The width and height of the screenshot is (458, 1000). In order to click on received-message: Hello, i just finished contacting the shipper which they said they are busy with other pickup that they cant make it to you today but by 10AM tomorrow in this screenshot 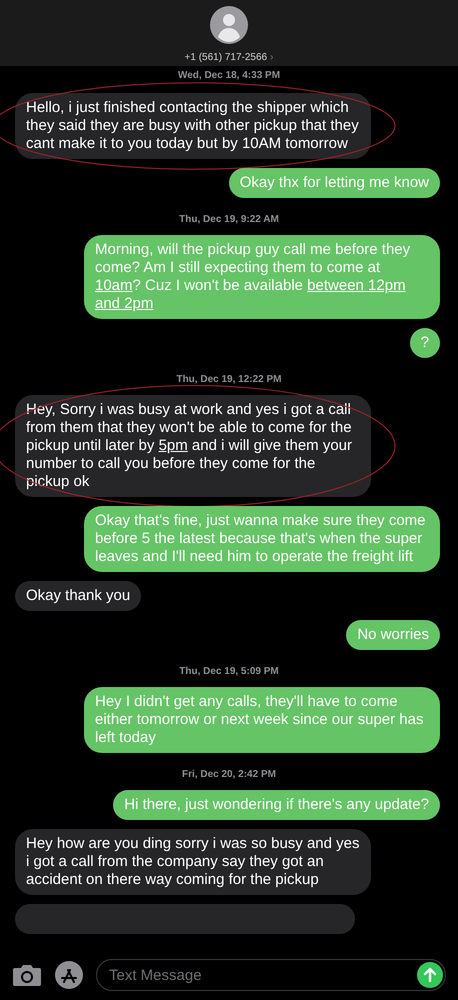, I will do `click(193, 126)`.